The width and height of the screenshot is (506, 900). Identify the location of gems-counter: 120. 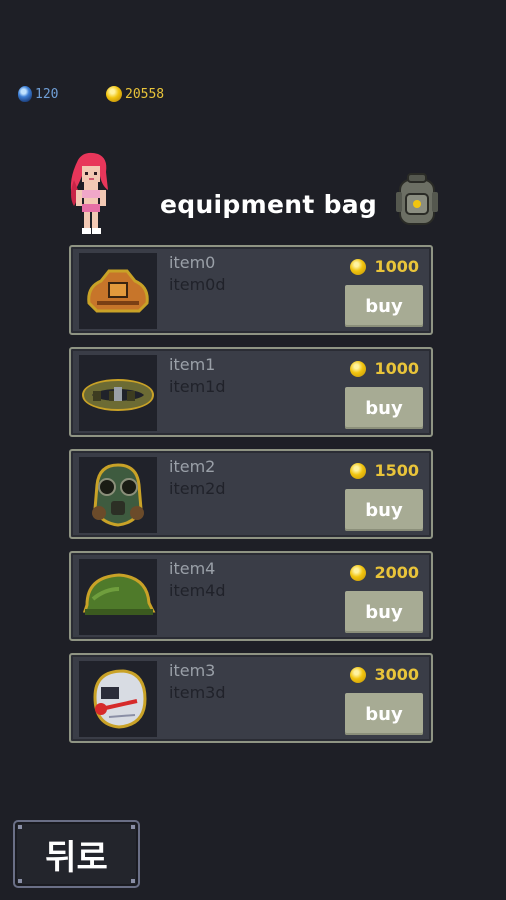
(38, 94).